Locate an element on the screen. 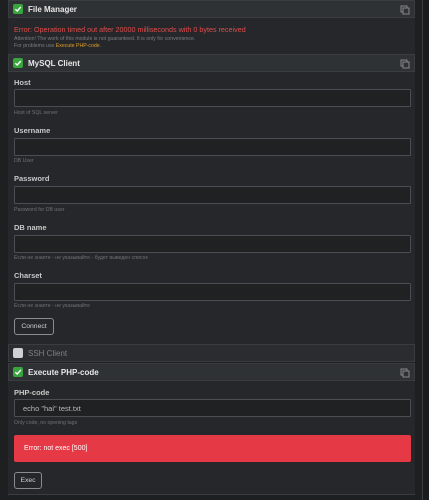 The image size is (429, 500). db-name-label: DB name is located at coordinates (30, 227).